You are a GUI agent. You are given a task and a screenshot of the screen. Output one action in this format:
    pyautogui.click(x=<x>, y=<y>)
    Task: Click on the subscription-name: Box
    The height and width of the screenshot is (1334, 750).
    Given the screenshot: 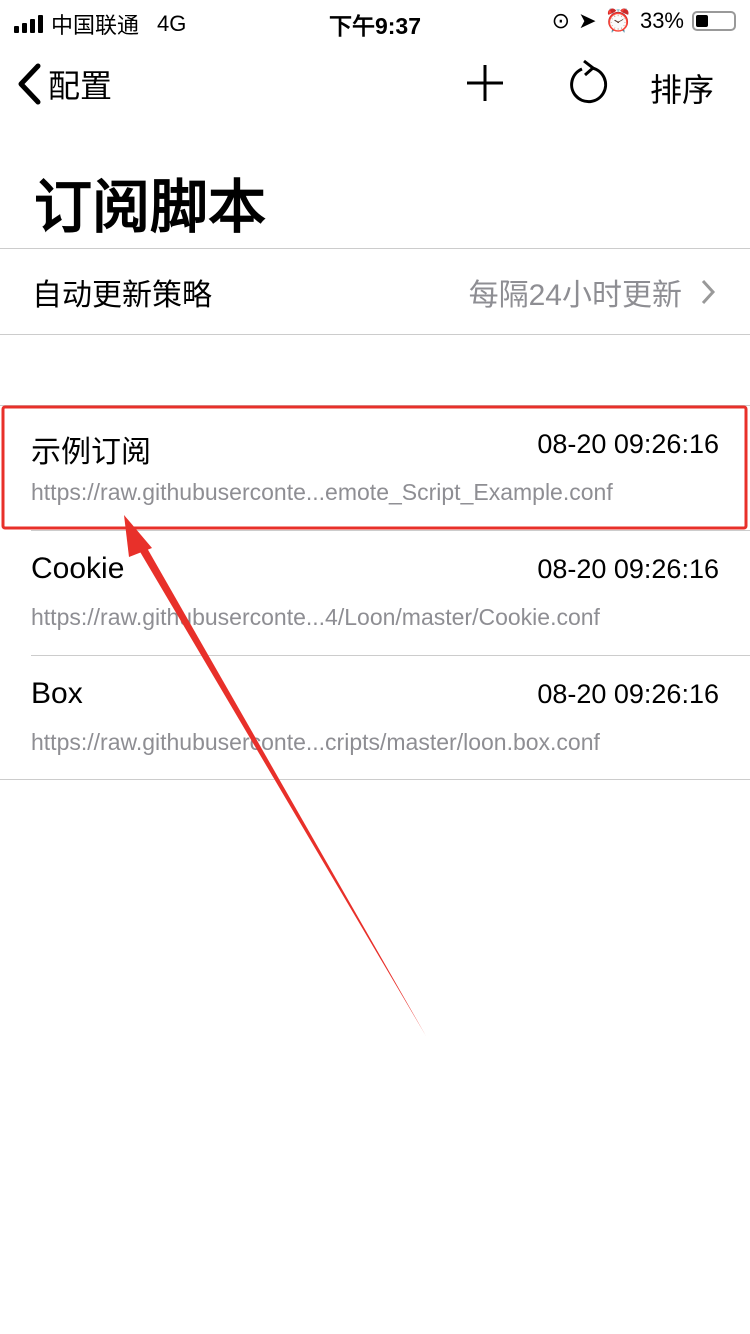 What is the action you would take?
    pyautogui.click(x=57, y=693)
    